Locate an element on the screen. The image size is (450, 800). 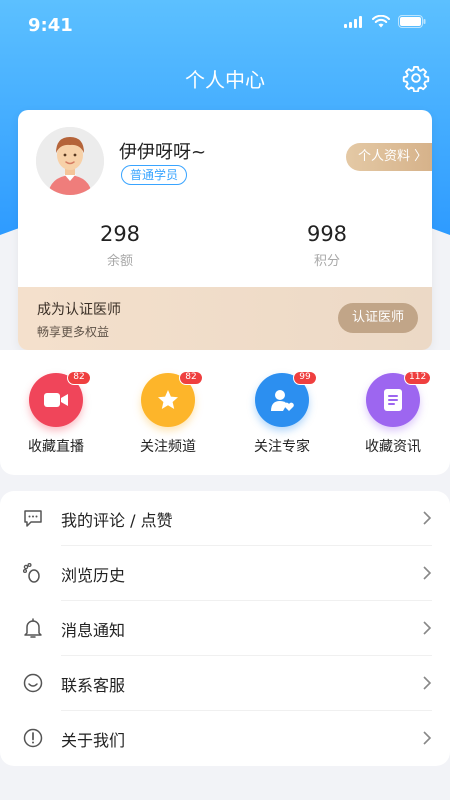
signal-icon is located at coordinates (353, 21).